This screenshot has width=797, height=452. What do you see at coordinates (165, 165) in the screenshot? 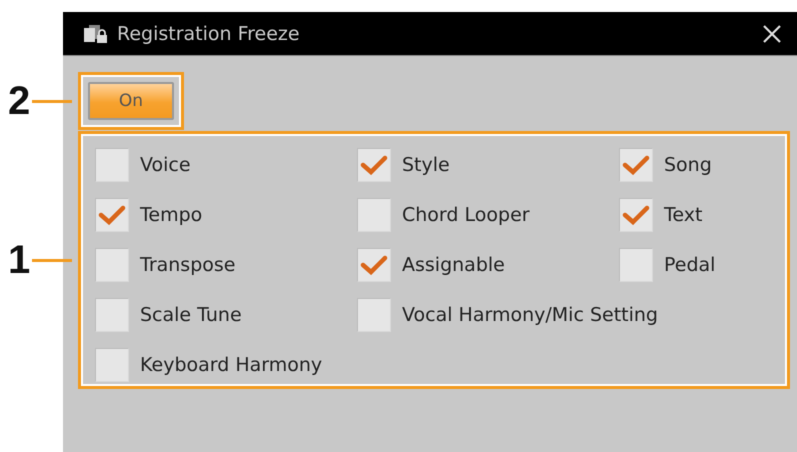
I see `checkbox-label: Voice` at bounding box center [165, 165].